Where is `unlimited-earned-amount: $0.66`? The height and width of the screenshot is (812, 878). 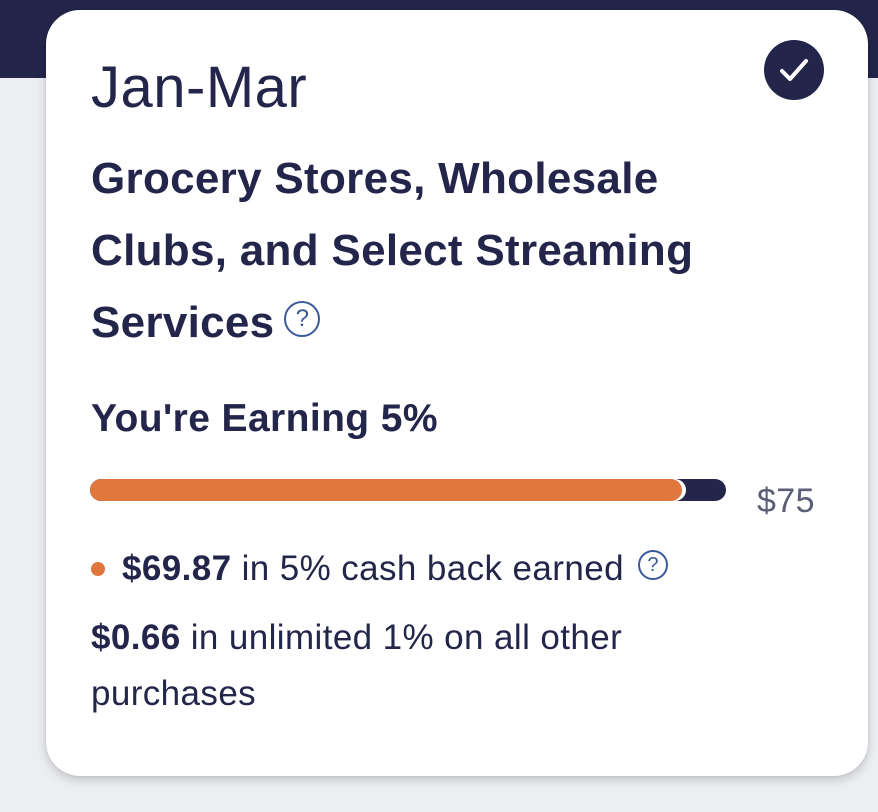 unlimited-earned-amount: $0.66 is located at coordinates (136, 637).